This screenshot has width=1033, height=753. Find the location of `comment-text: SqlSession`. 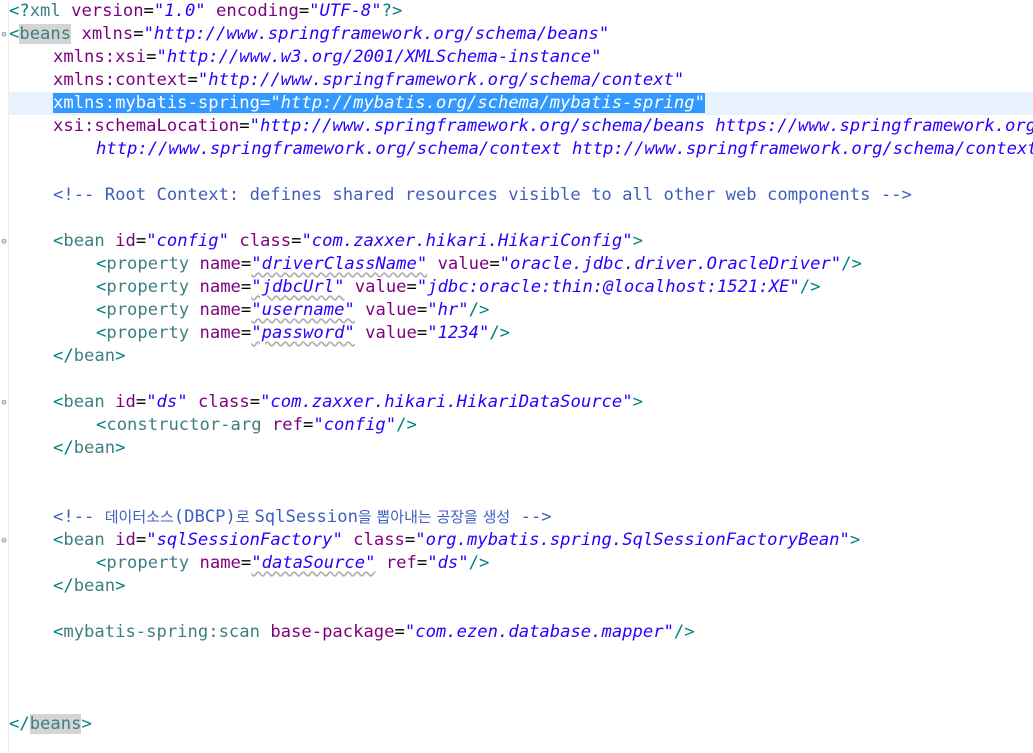

comment-text: SqlSession is located at coordinates (306, 517).